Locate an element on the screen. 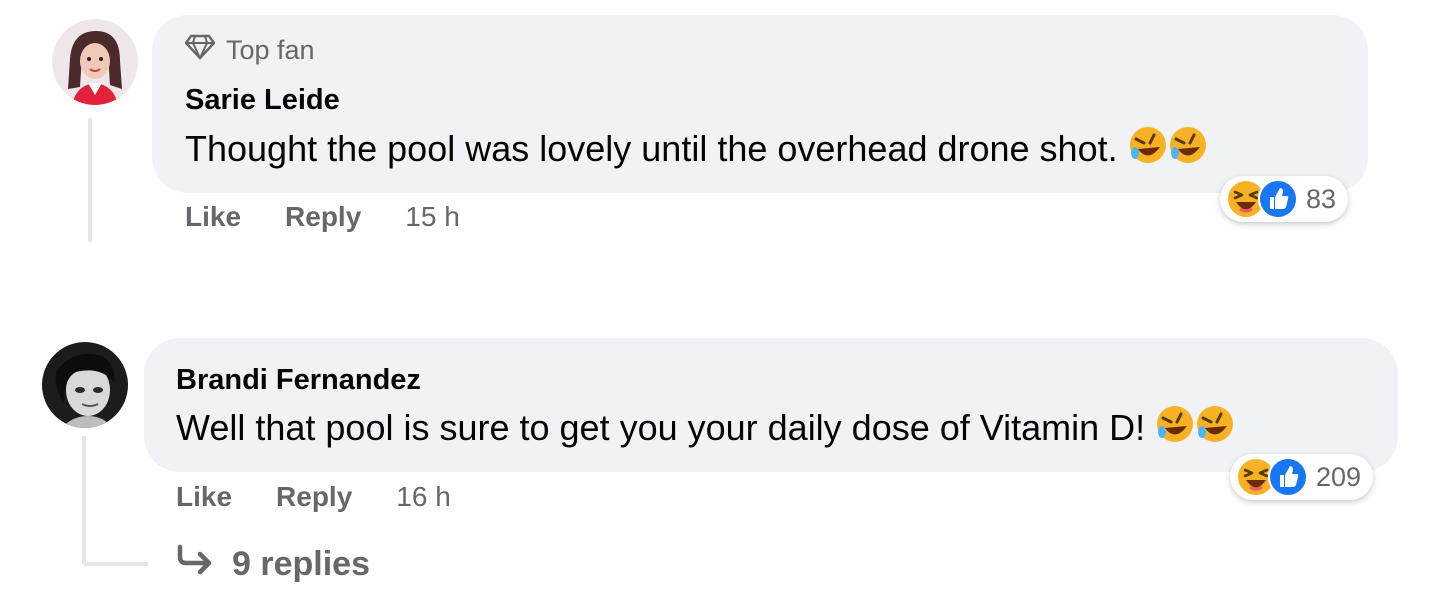  reaction-count: 209 is located at coordinates (1339, 476).